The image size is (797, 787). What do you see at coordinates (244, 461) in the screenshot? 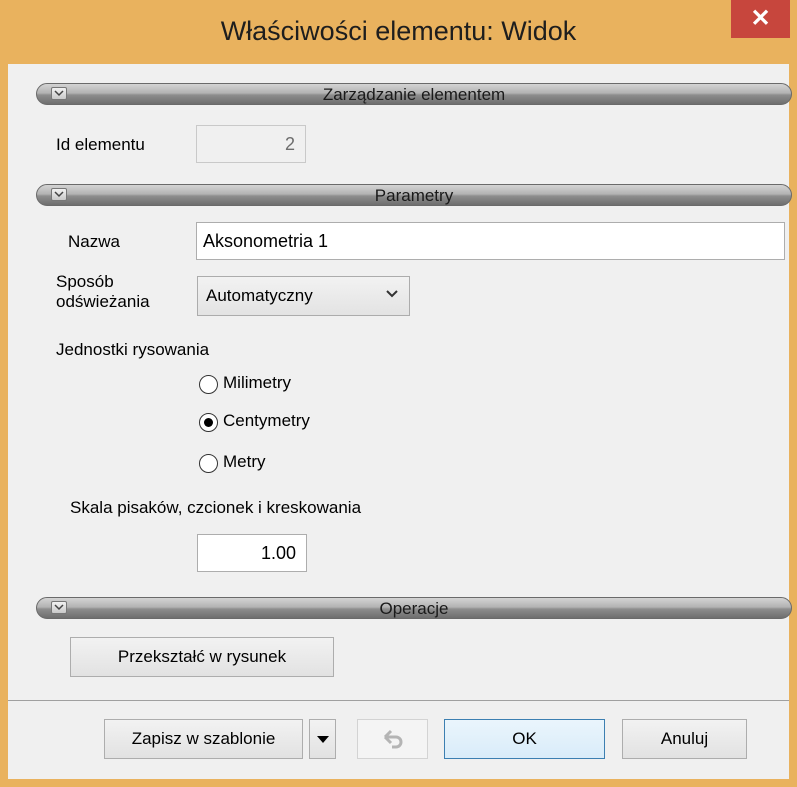
I see `radio-label: Metry` at bounding box center [244, 461].